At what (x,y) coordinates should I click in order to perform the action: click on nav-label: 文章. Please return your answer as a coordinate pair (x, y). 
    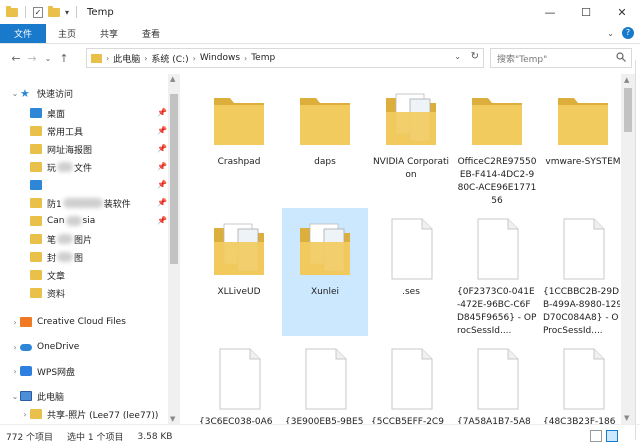
    Looking at the image, I should click on (56, 276).